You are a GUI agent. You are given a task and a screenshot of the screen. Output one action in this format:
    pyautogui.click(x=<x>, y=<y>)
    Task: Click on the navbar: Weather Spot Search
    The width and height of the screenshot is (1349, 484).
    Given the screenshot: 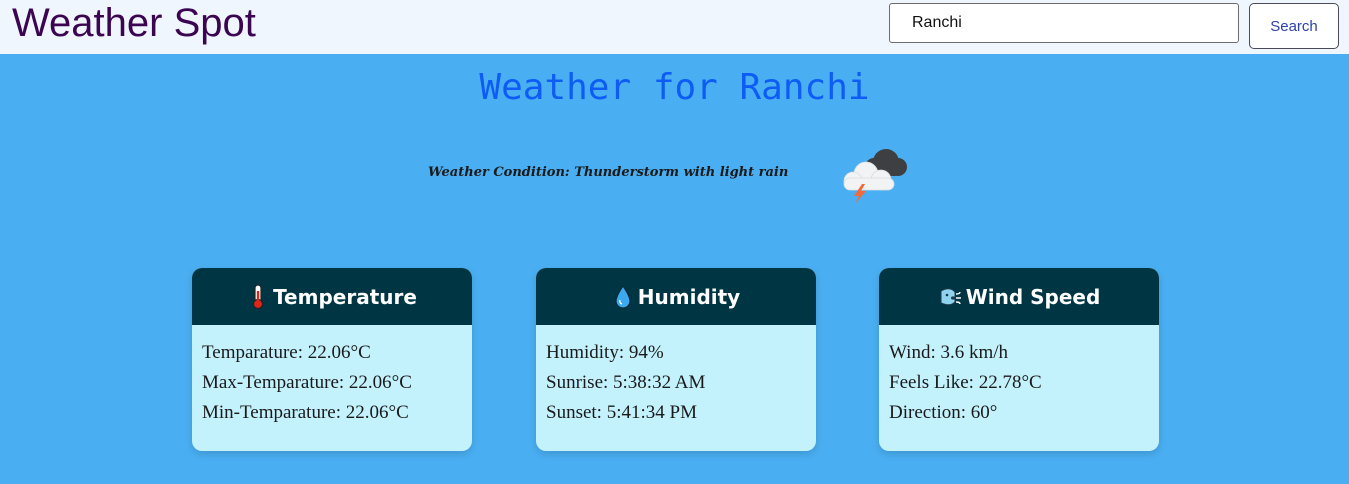 What is the action you would take?
    pyautogui.click(x=674, y=27)
    